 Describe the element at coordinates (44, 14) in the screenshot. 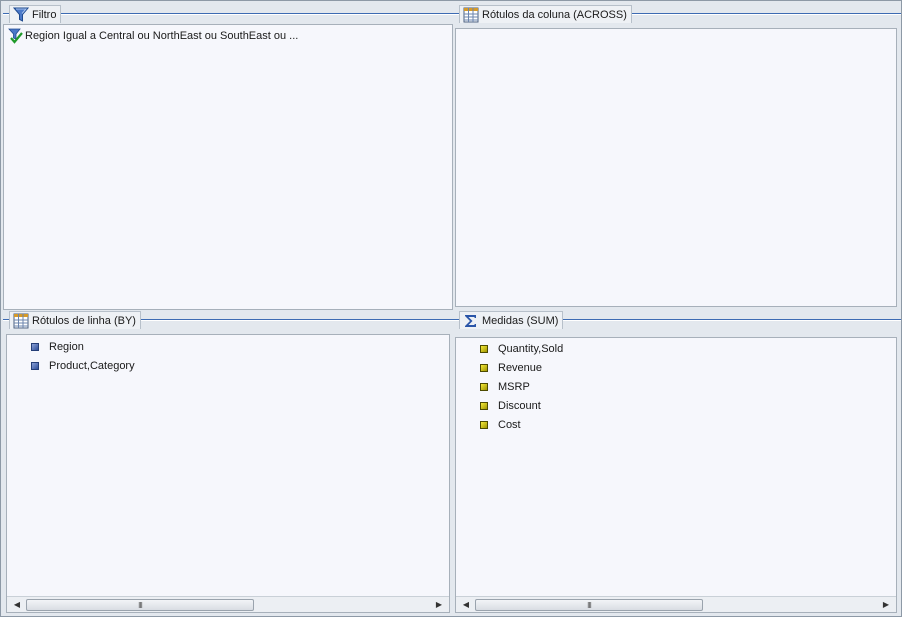

I see `filter-tab-label: Filtro` at that location.